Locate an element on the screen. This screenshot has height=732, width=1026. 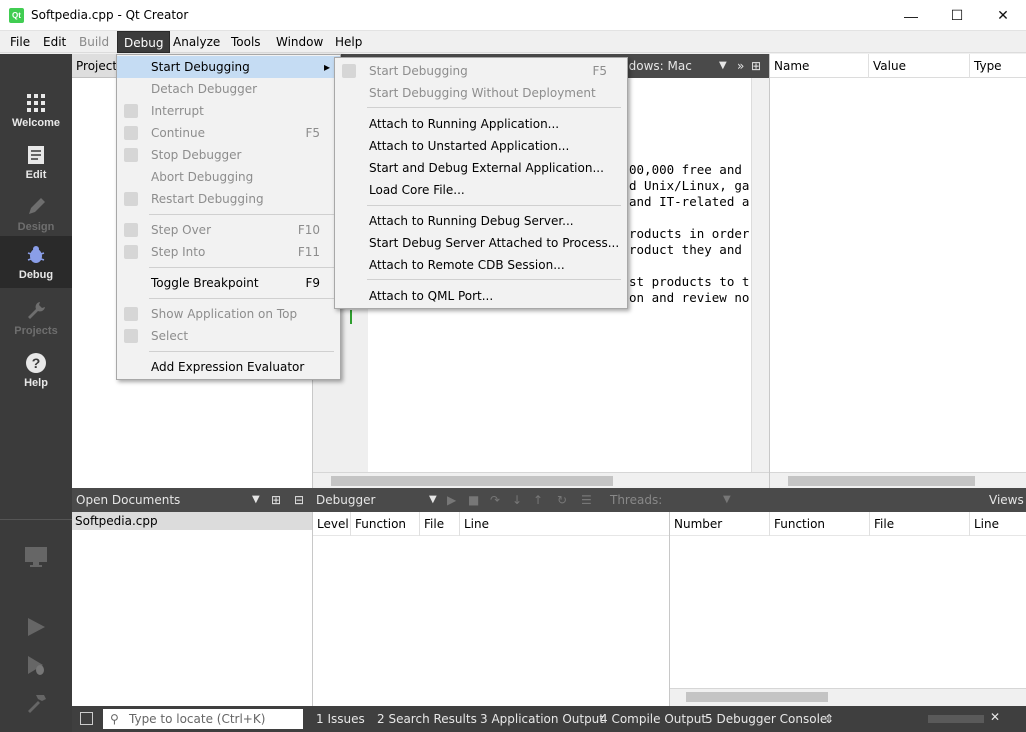
column-level: Level is located at coordinates (331, 524).